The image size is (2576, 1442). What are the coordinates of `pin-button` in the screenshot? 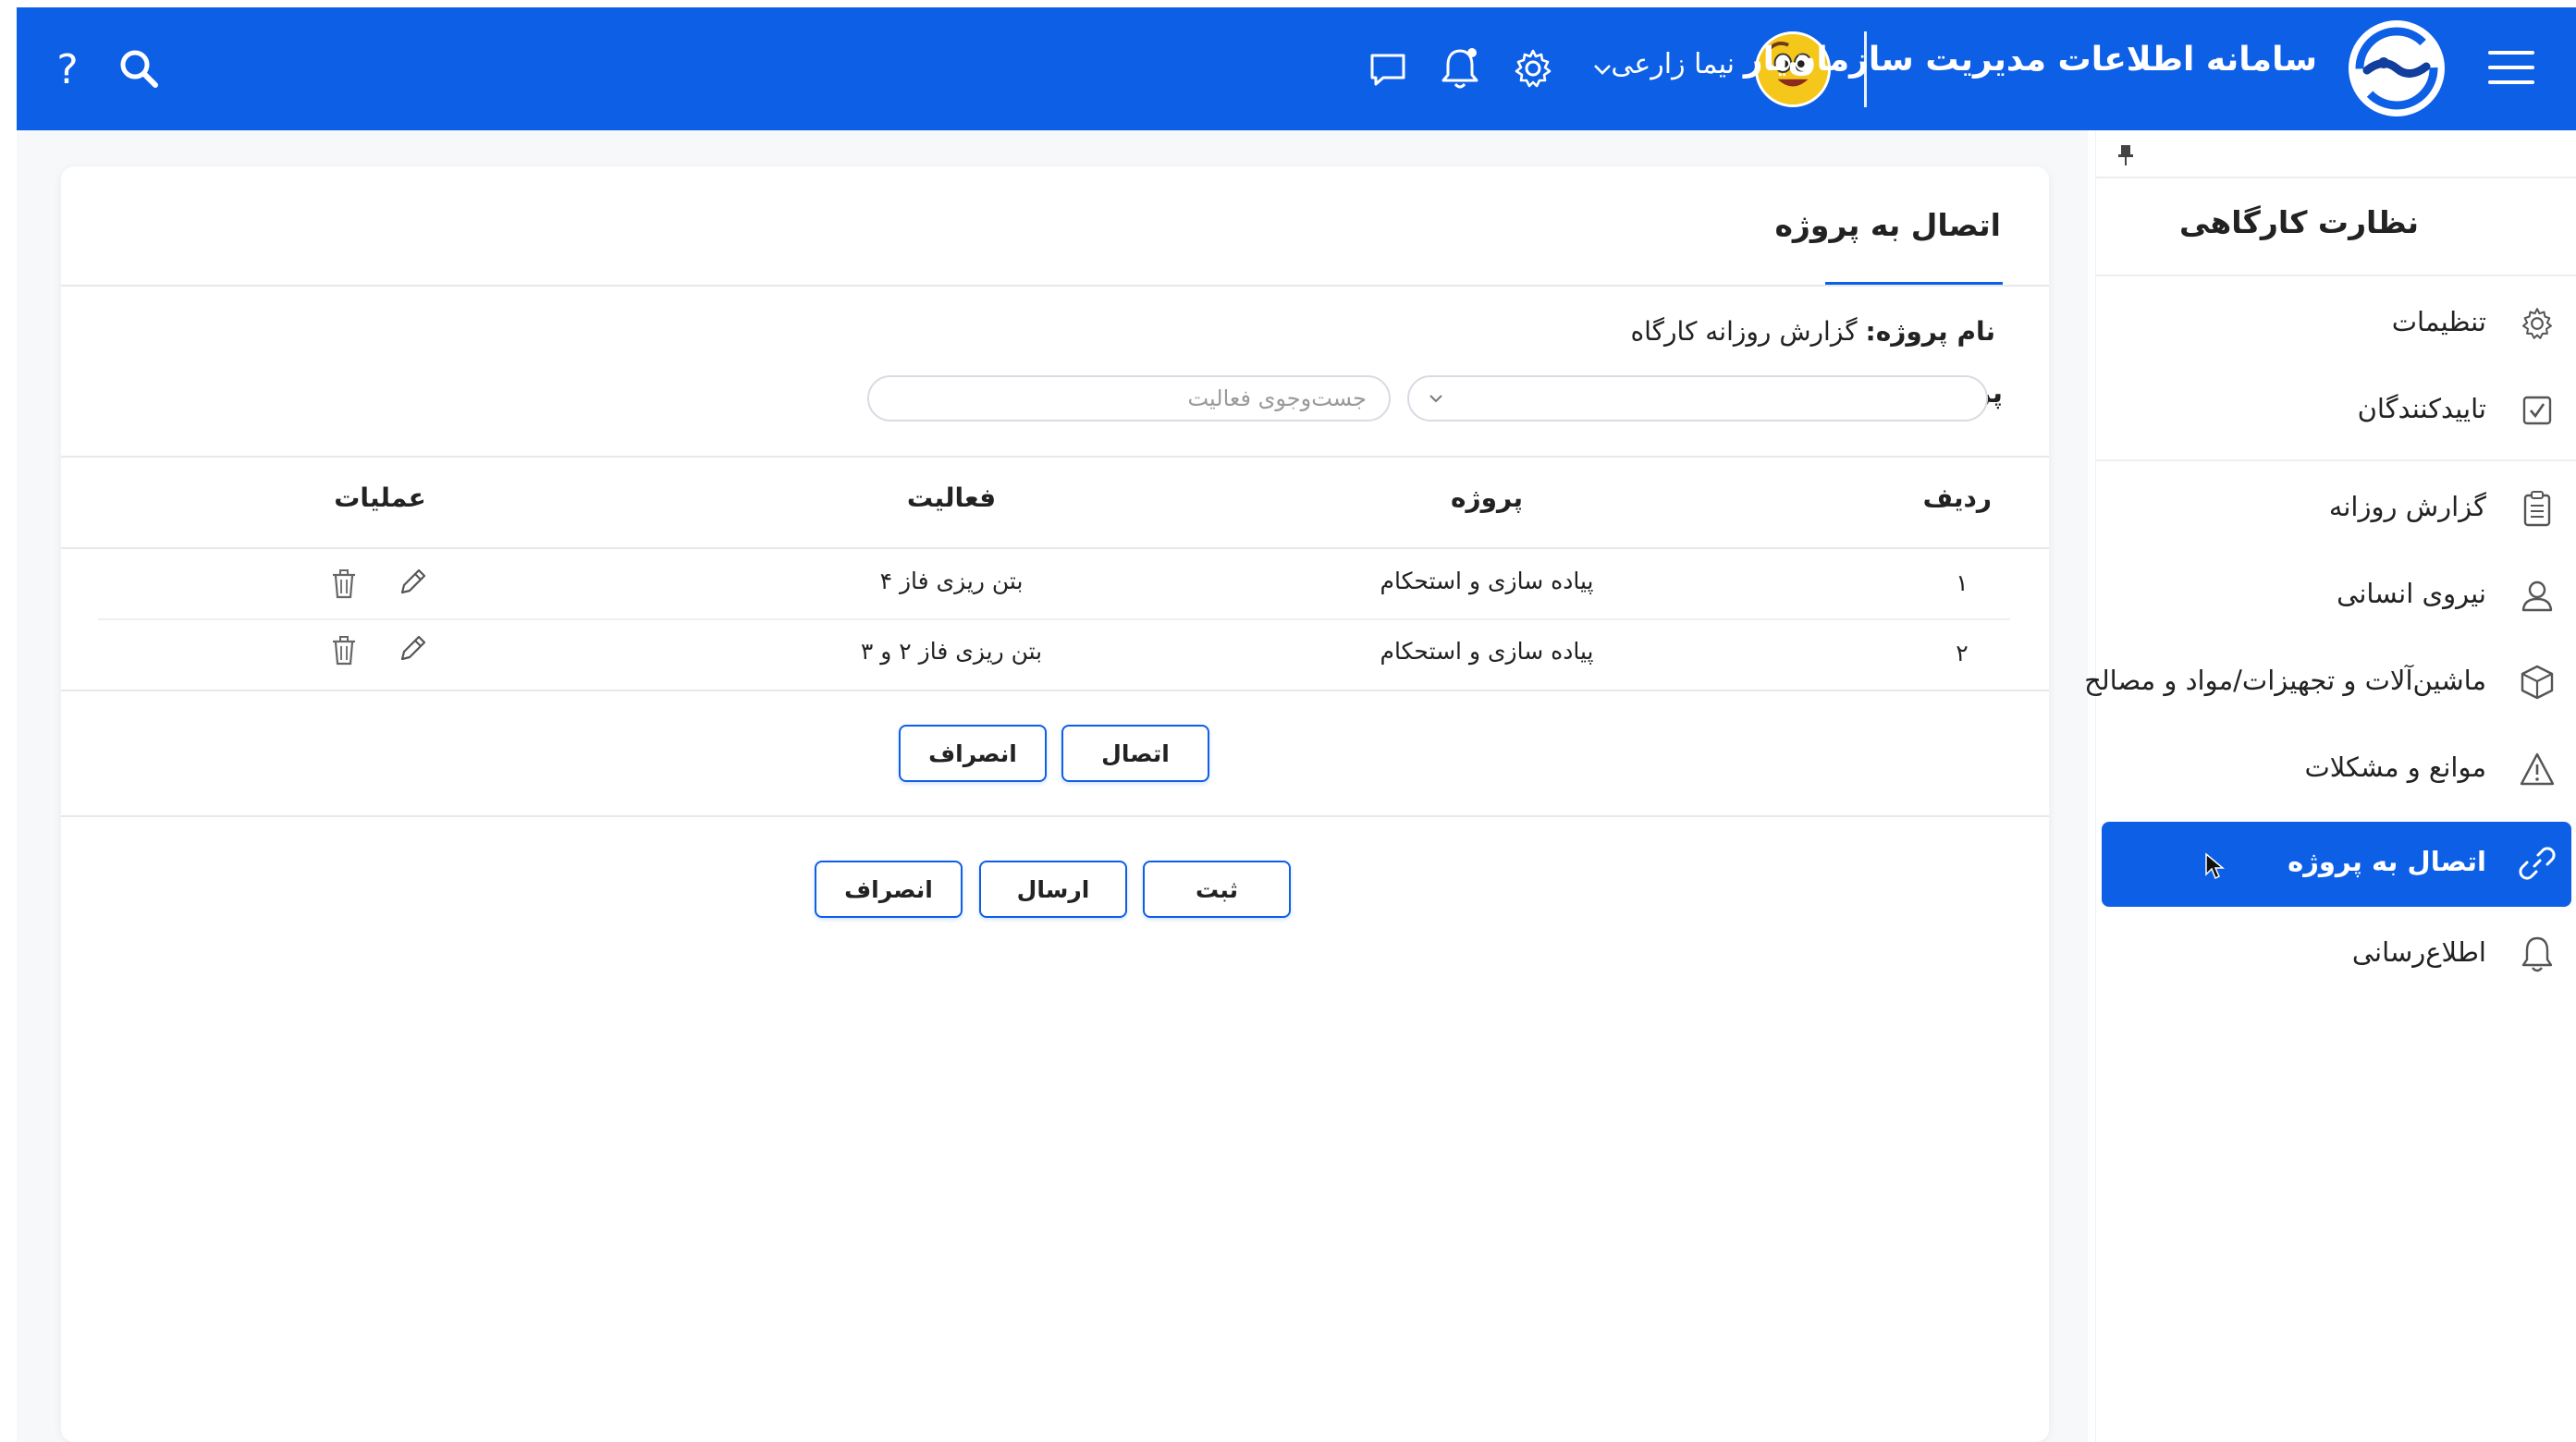 It's located at (2125, 157).